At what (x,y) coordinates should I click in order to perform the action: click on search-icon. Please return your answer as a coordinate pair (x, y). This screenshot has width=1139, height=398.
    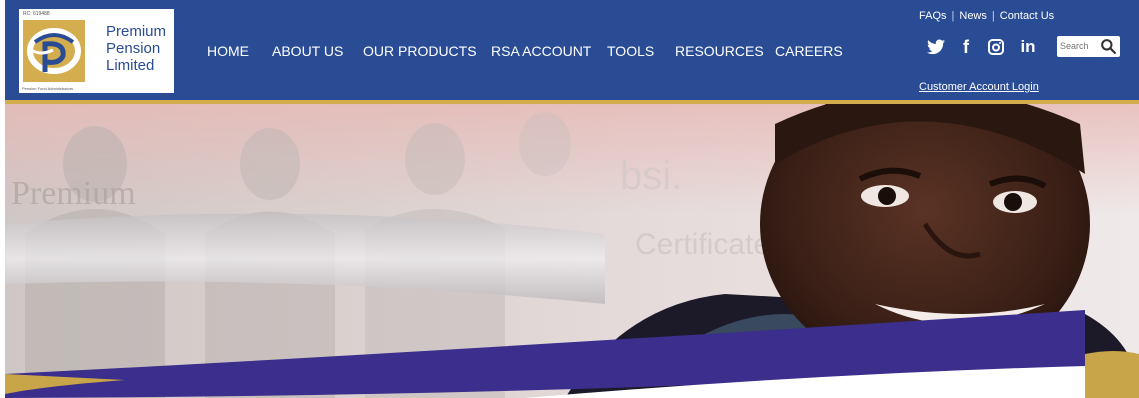
    Looking at the image, I should click on (1108, 46).